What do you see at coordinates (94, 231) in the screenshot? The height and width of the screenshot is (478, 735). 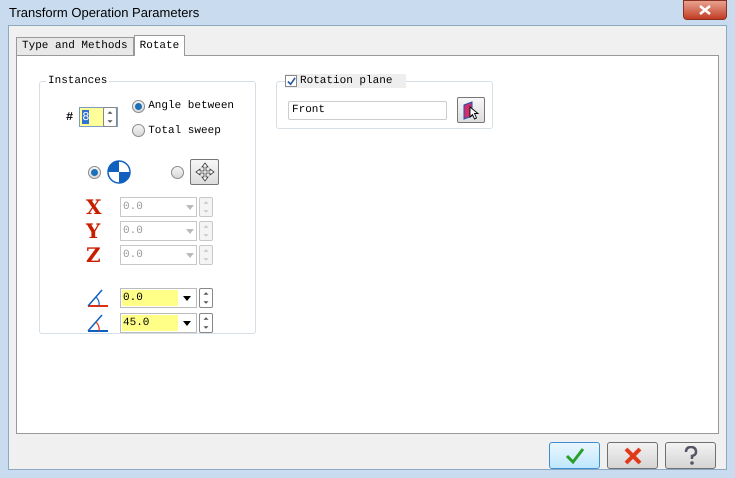 I see `axis-label: Y` at bounding box center [94, 231].